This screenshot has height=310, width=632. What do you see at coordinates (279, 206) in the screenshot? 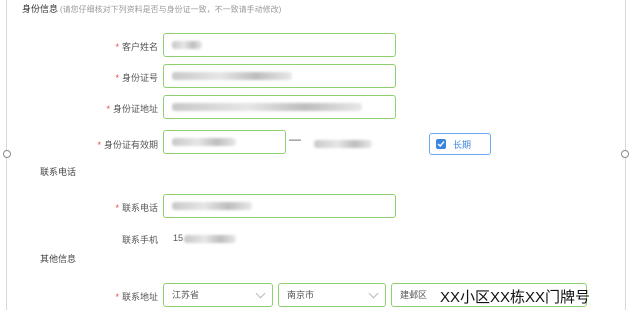
I see `contact-phone-input` at bounding box center [279, 206].